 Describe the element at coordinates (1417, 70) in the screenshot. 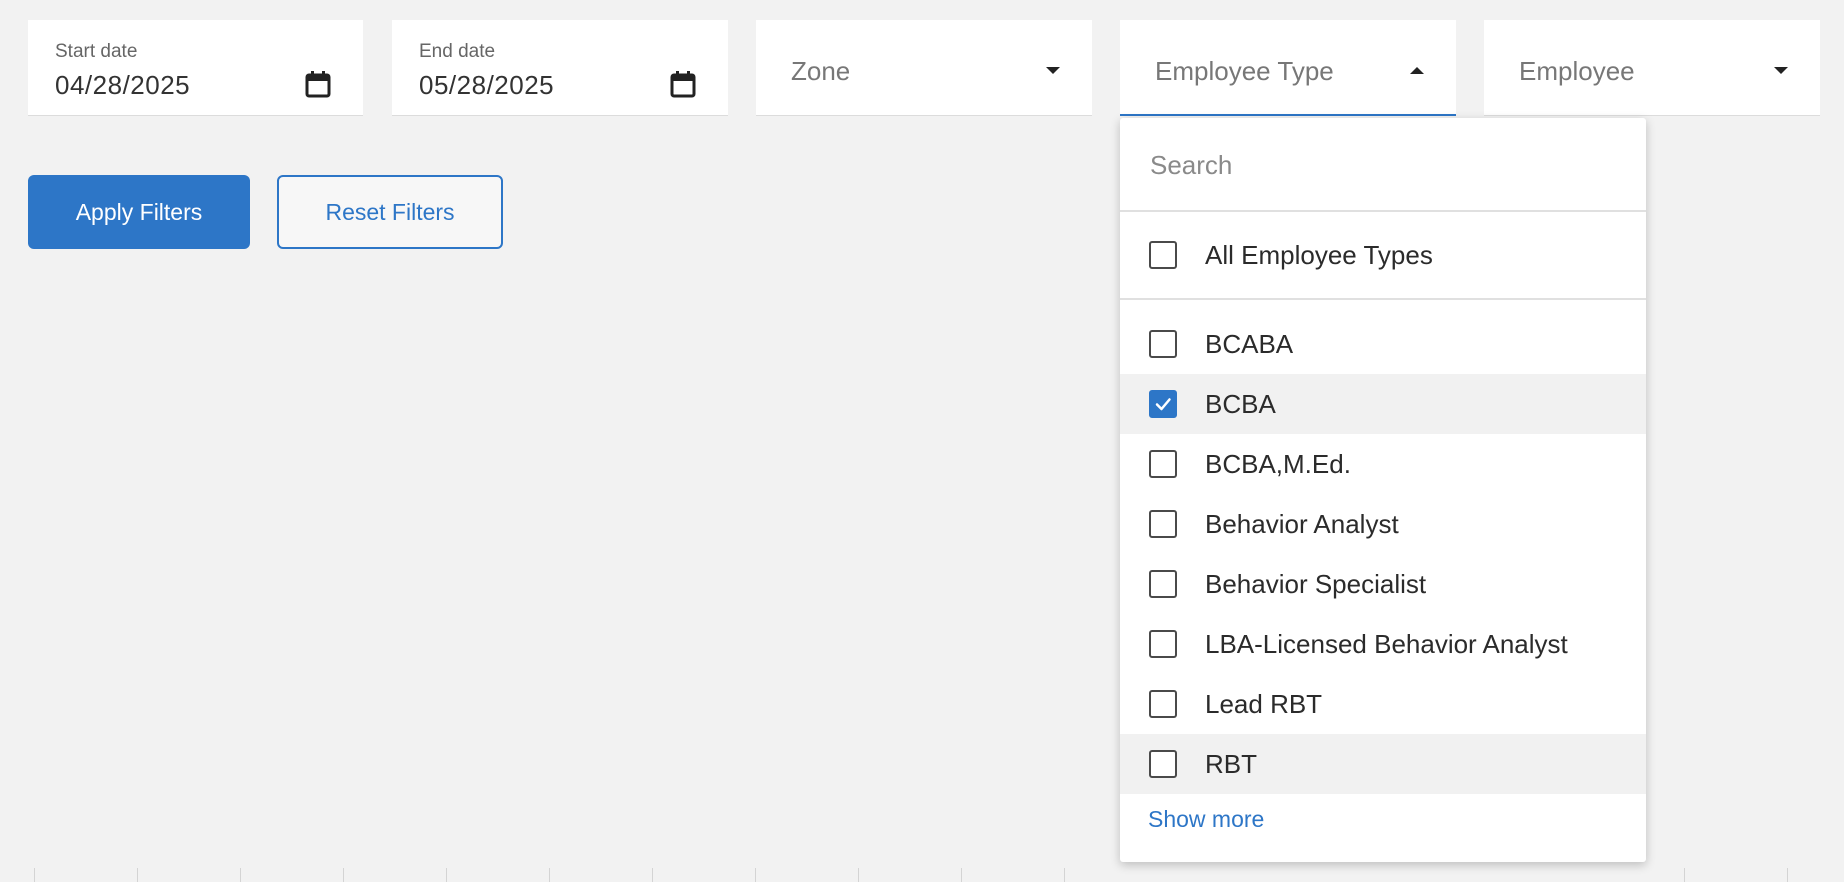

I see `caret-up-icon` at that location.